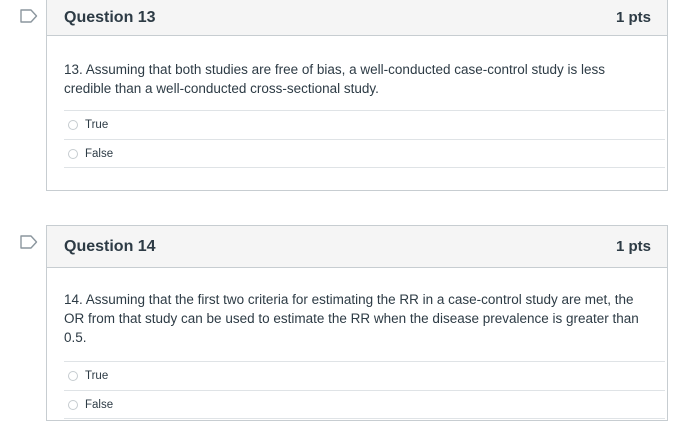 The height and width of the screenshot is (434, 700). What do you see at coordinates (110, 246) in the screenshot?
I see `question-14-title: Question 14` at bounding box center [110, 246].